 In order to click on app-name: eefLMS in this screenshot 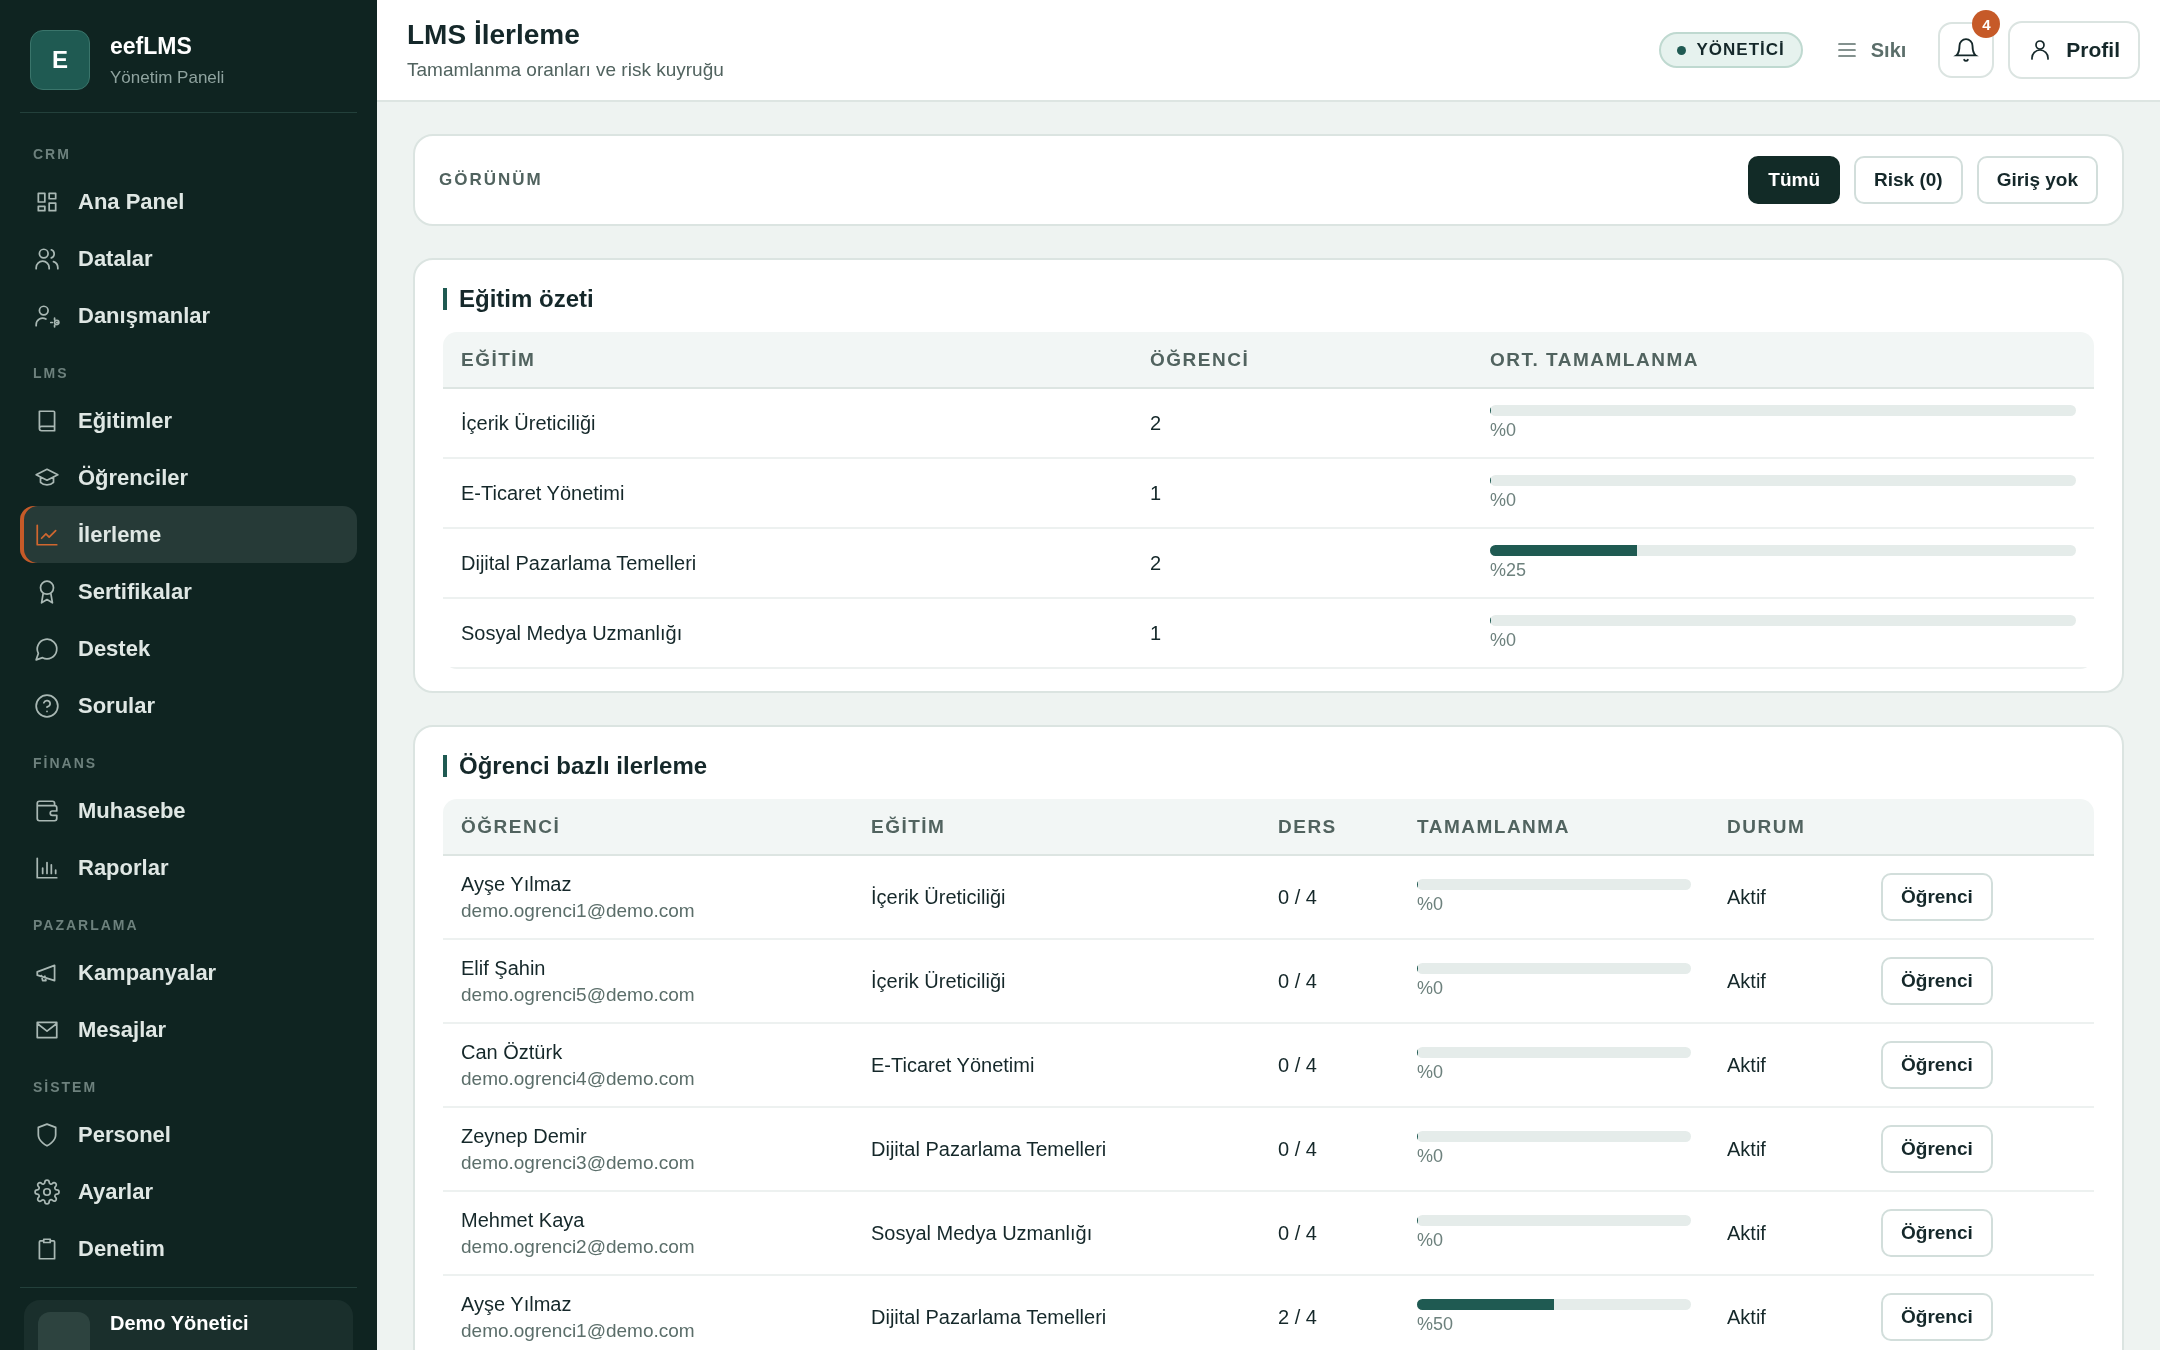, I will do `click(151, 46)`.